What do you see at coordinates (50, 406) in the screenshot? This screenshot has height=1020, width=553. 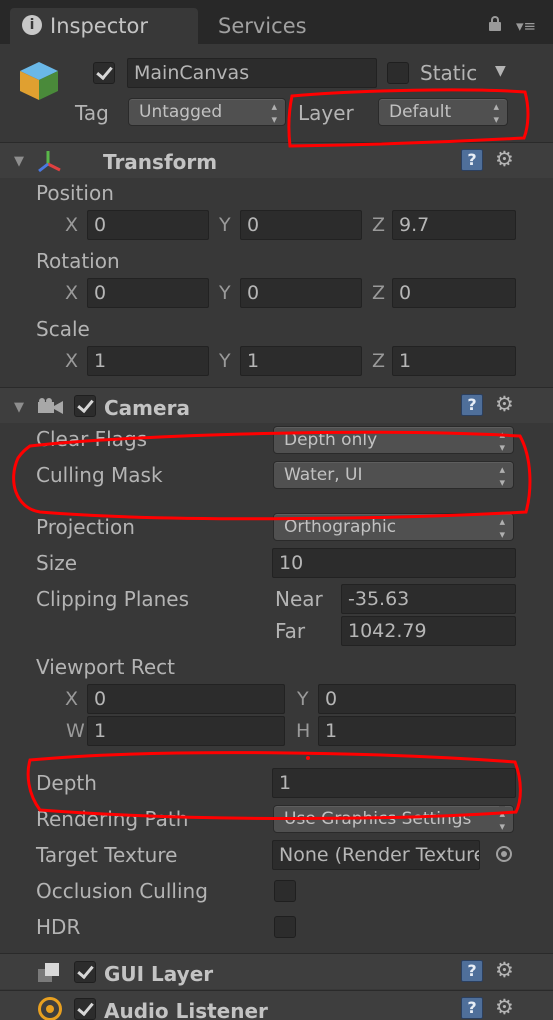 I see `camera-icon` at bounding box center [50, 406].